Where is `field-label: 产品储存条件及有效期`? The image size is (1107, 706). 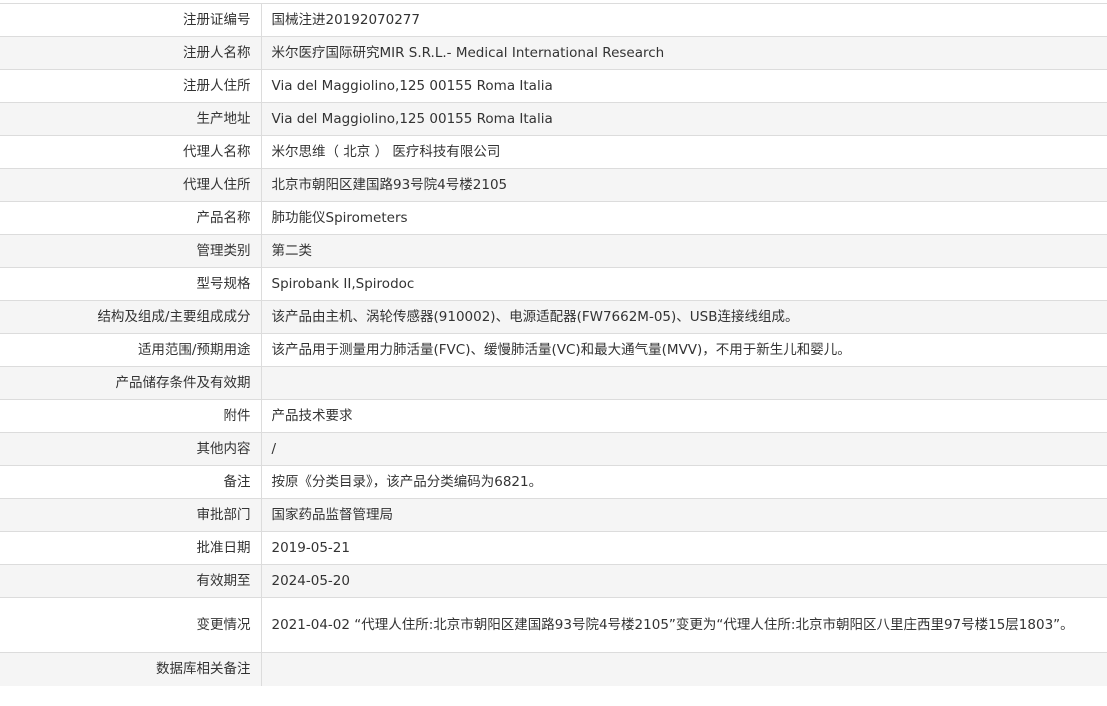 field-label: 产品储存条件及有效期 is located at coordinates (131, 383).